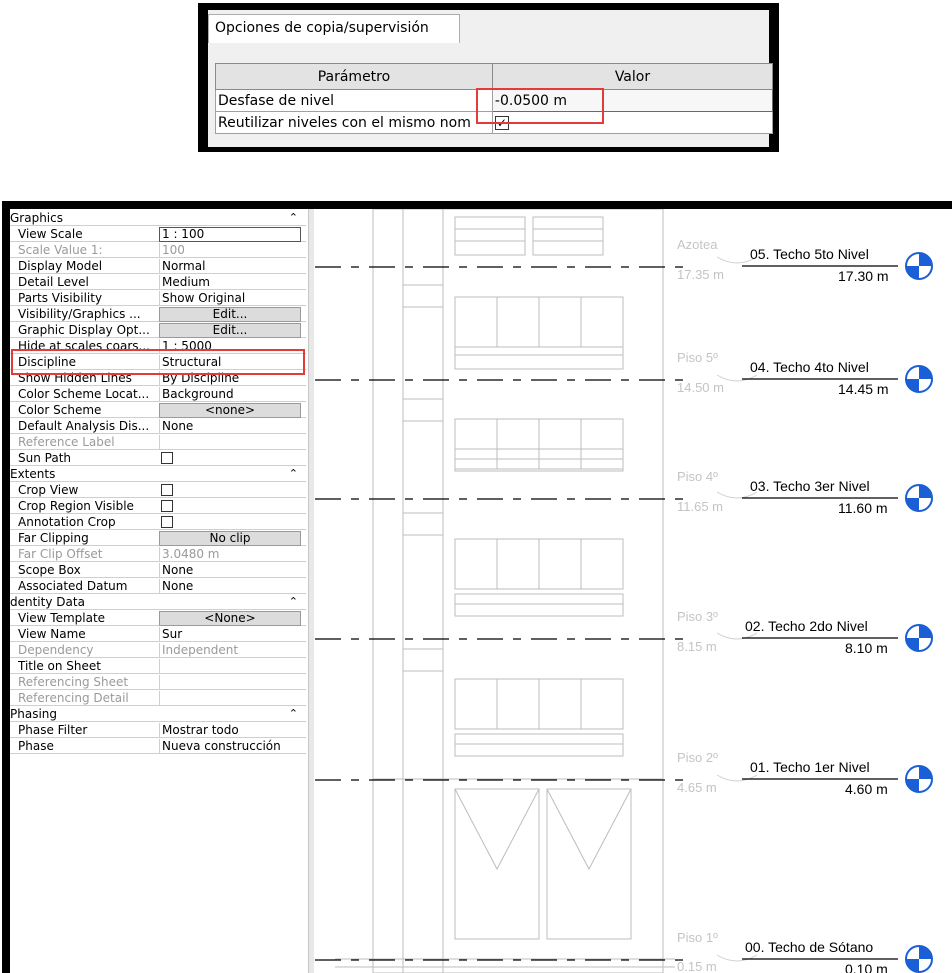 Image resolution: width=952 pixels, height=973 pixels. What do you see at coordinates (809, 254) in the screenshot?
I see `level-name: 05. Techo 5to Nivel` at bounding box center [809, 254].